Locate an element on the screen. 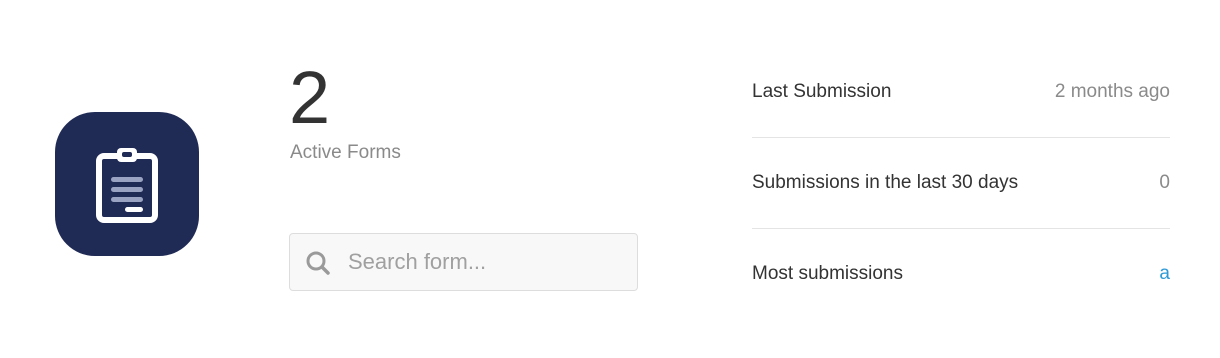 Image resolution: width=1220 pixels, height=358 pixels. clipboard-icon is located at coordinates (127, 184).